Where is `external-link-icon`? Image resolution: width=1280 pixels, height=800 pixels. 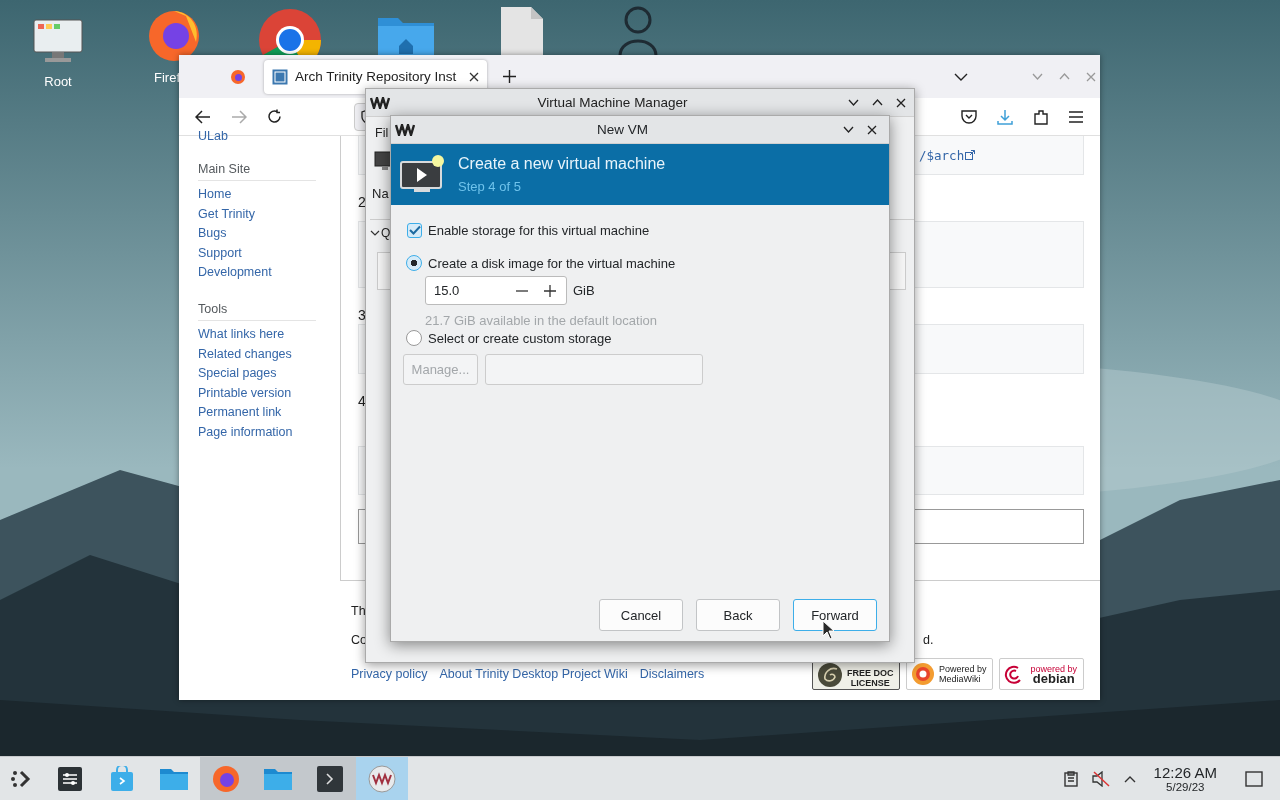
external-link-icon is located at coordinates (970, 155).